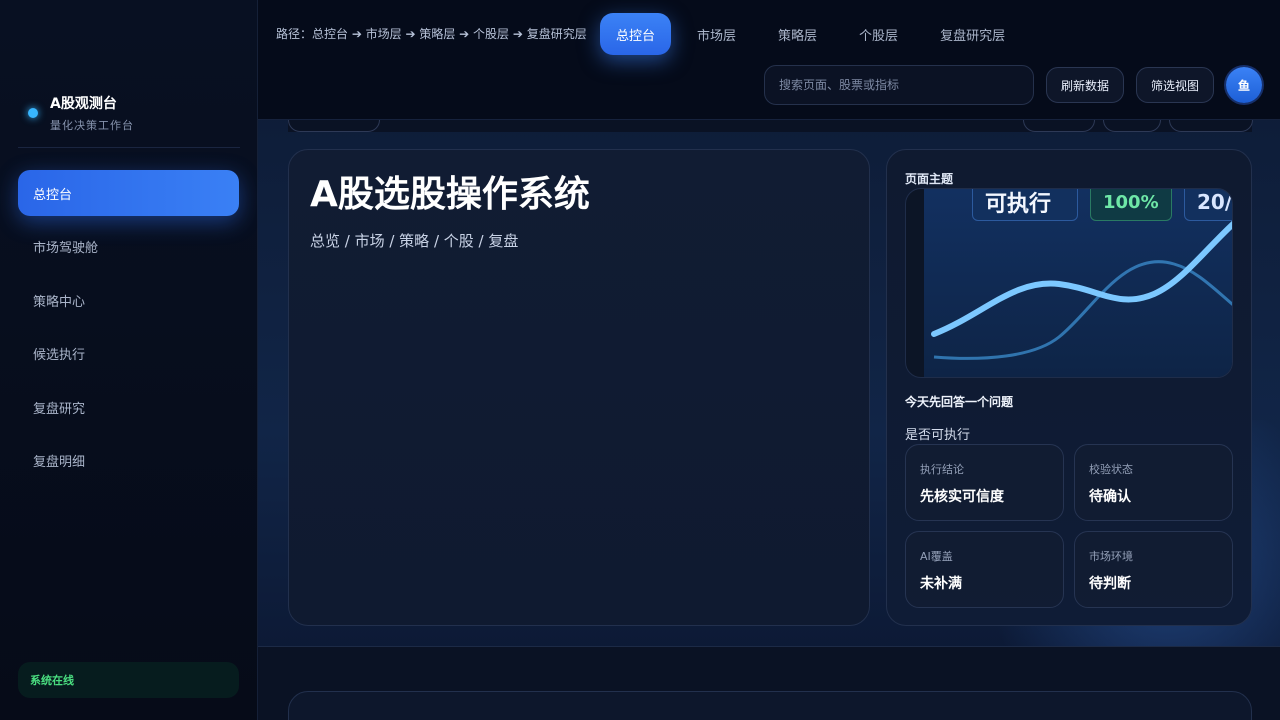  What do you see at coordinates (972, 34) in the screenshot?
I see `tab-review-layer: 复盘研究层` at bounding box center [972, 34].